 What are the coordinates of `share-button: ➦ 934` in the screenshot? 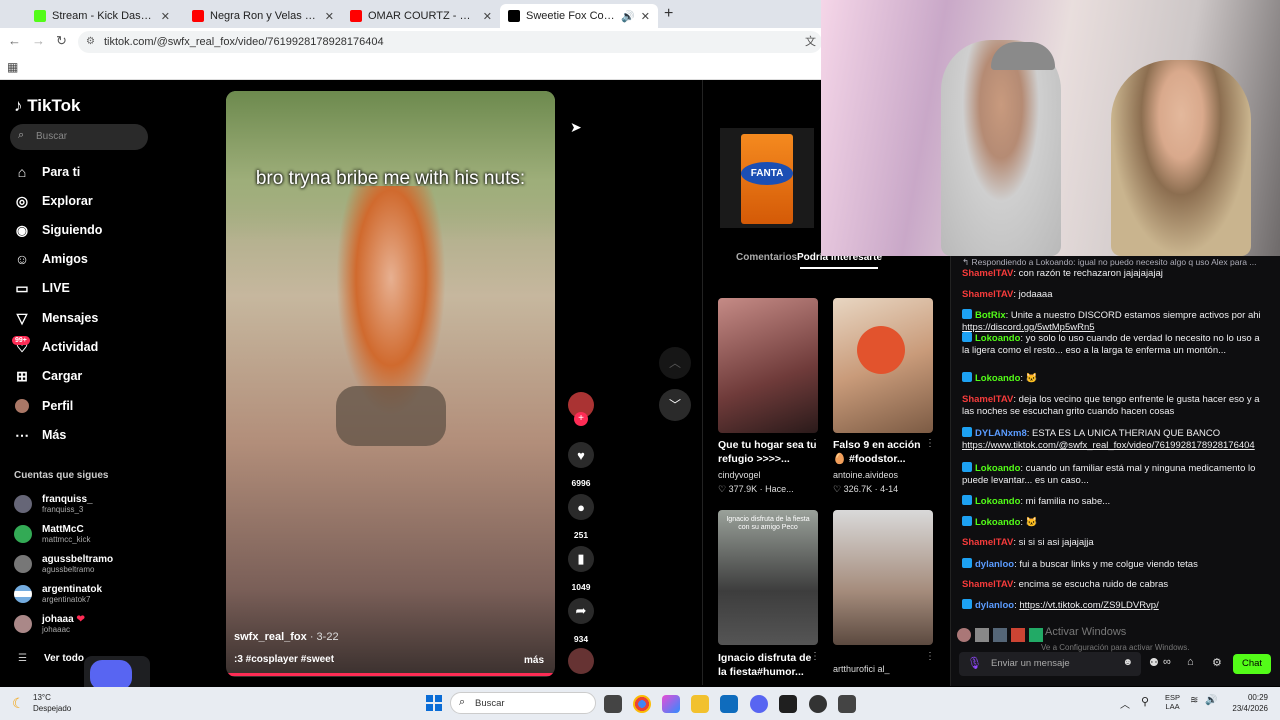 It's located at (581, 621).